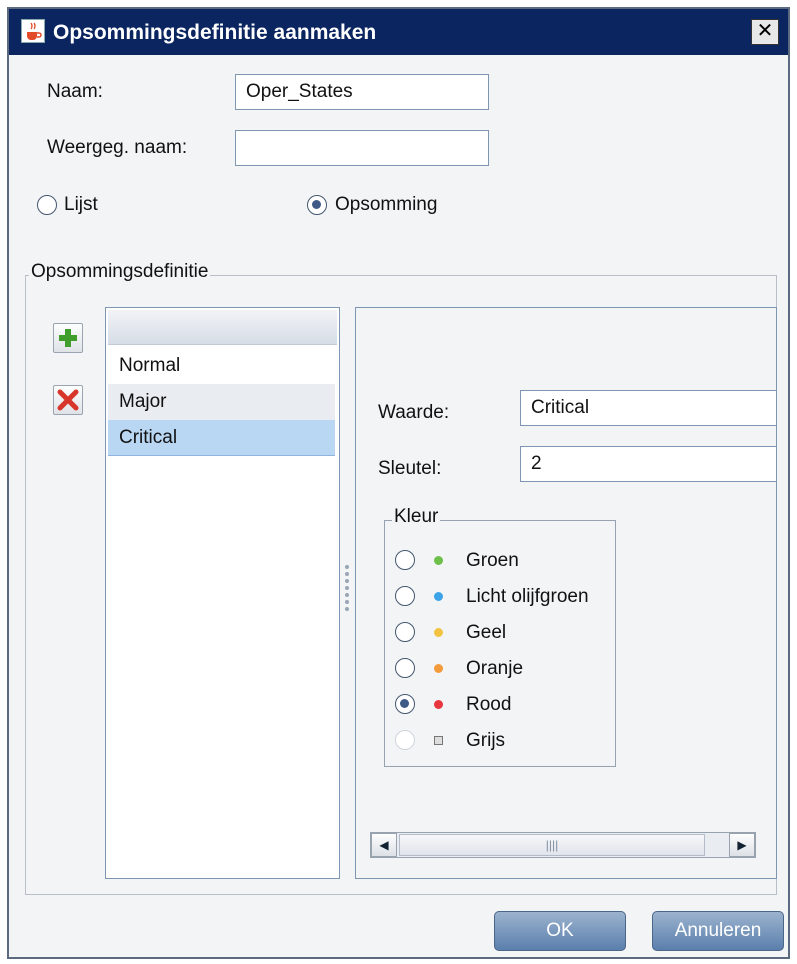  I want to click on rood-radio, so click(405, 704).